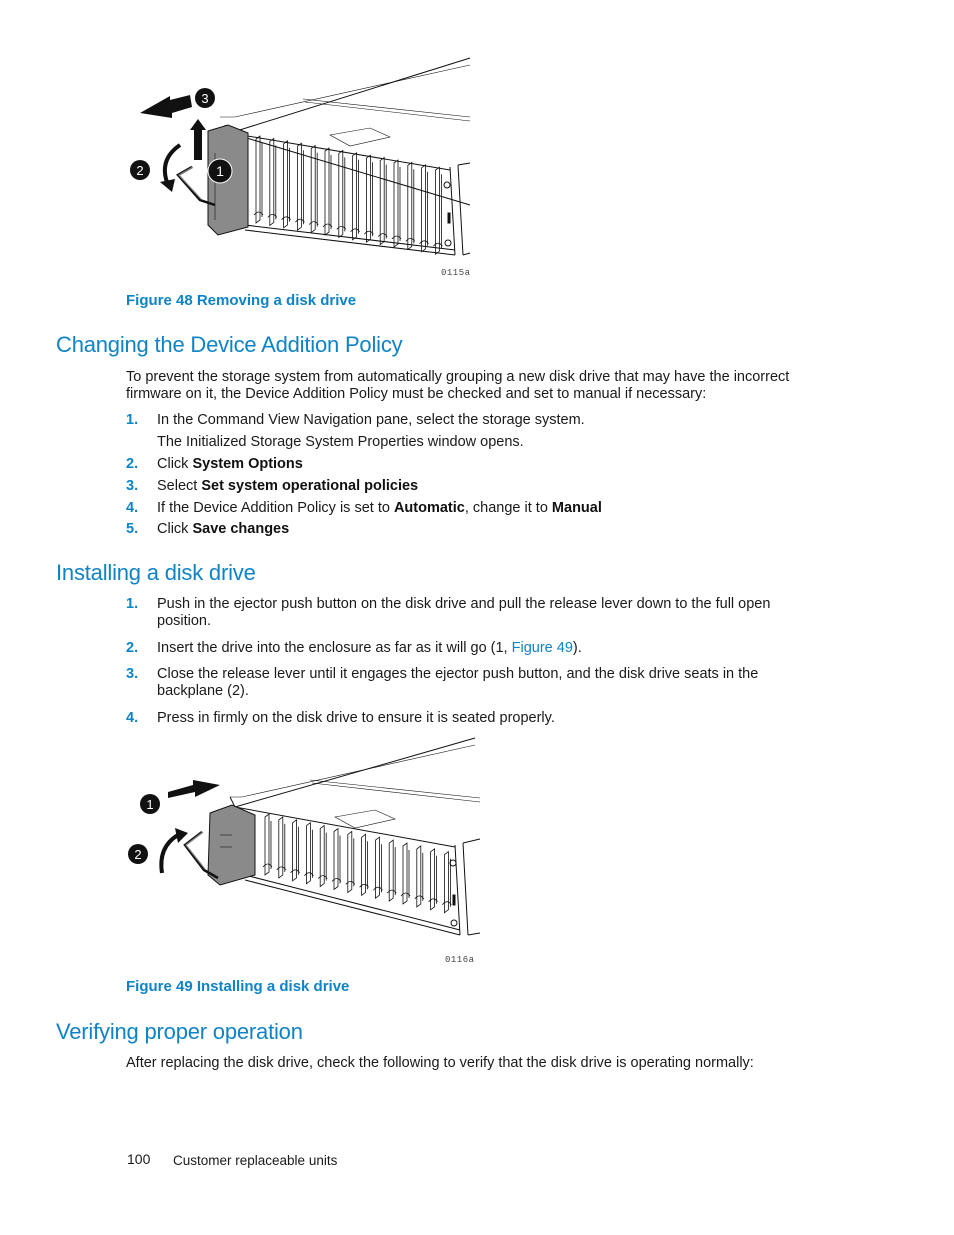  What do you see at coordinates (577, 648) in the screenshot?
I see `step-text: ).` at bounding box center [577, 648].